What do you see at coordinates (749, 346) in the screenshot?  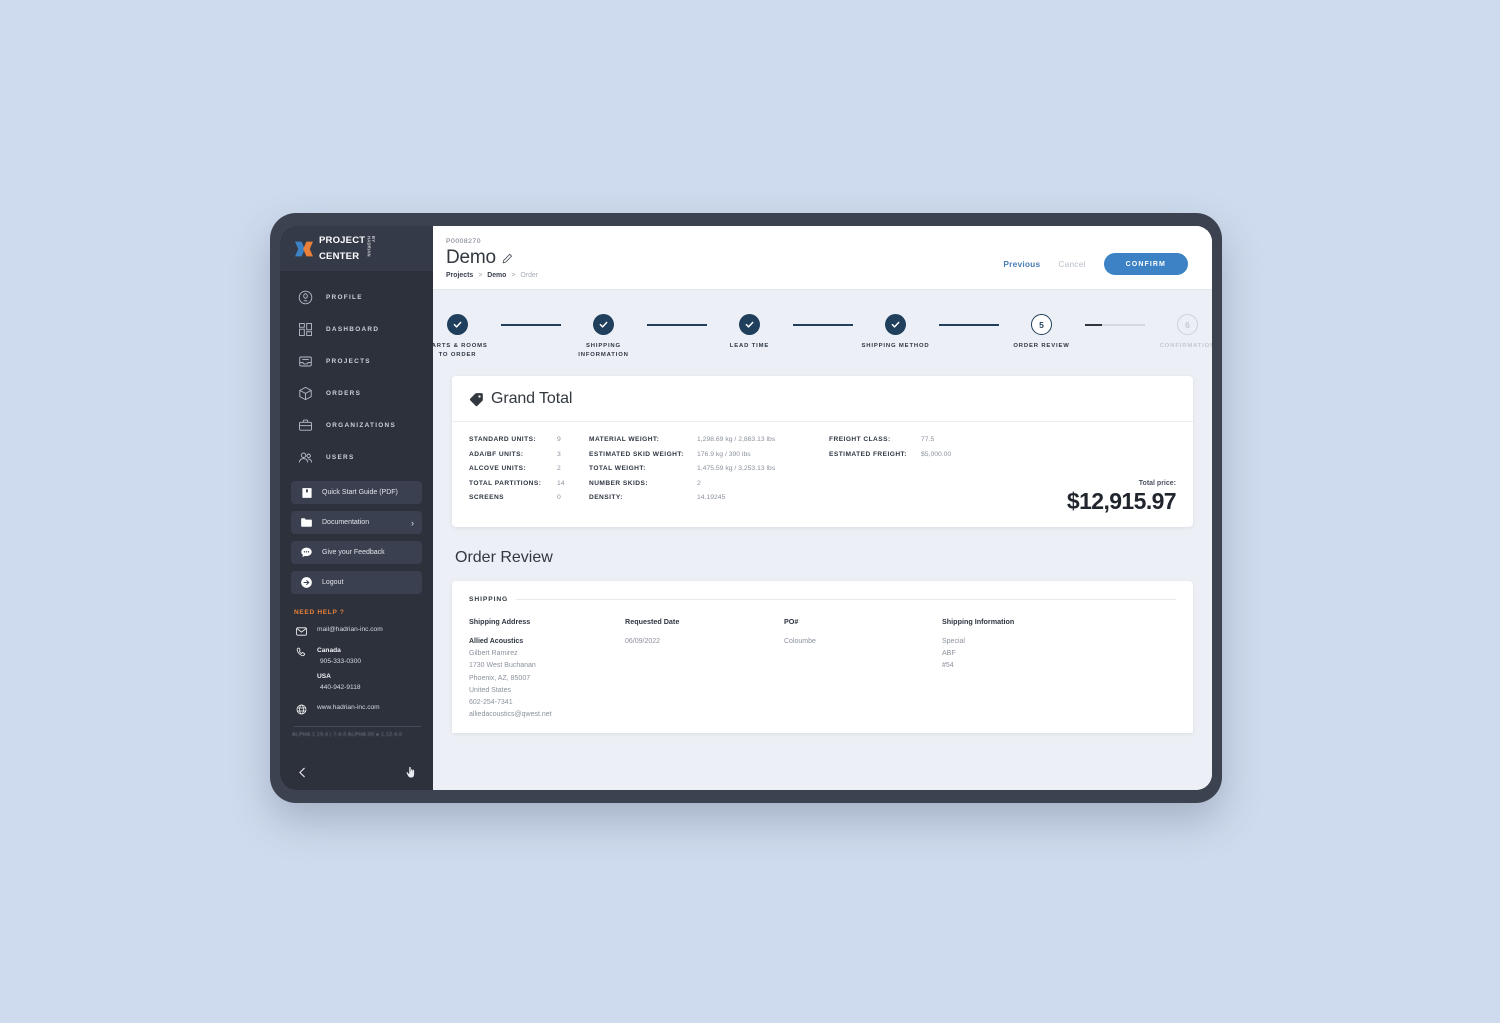 I see `step-label: LEAD TIME` at bounding box center [749, 346].